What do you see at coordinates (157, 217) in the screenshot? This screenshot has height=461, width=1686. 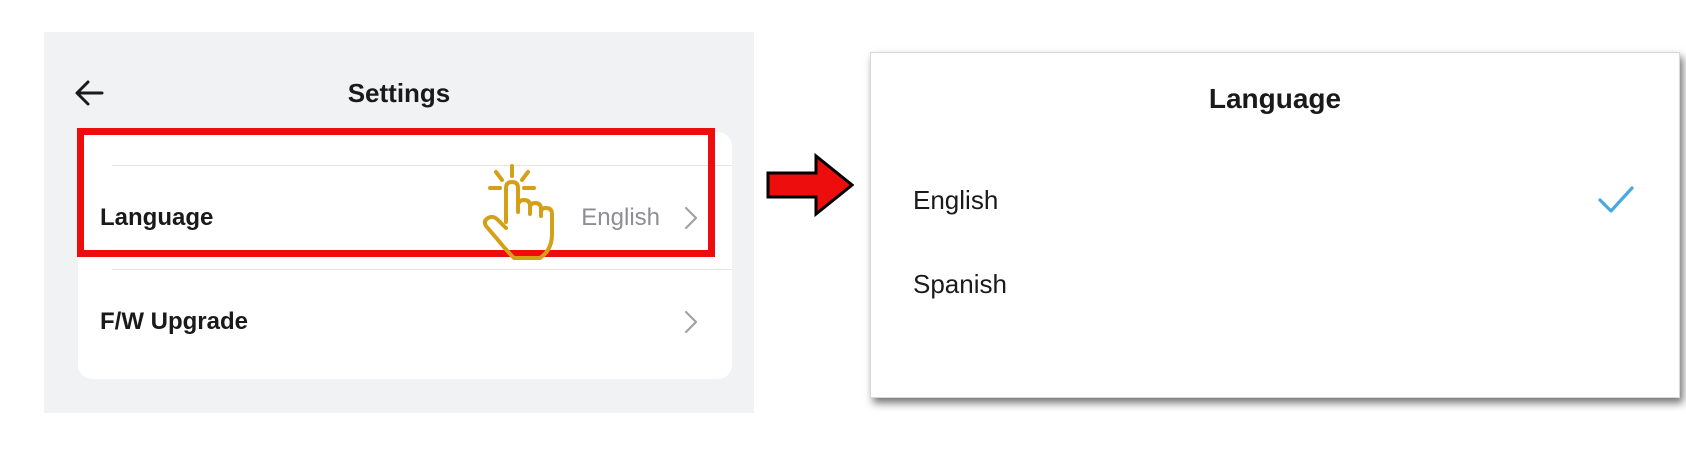 I see `language-label: Language` at bounding box center [157, 217].